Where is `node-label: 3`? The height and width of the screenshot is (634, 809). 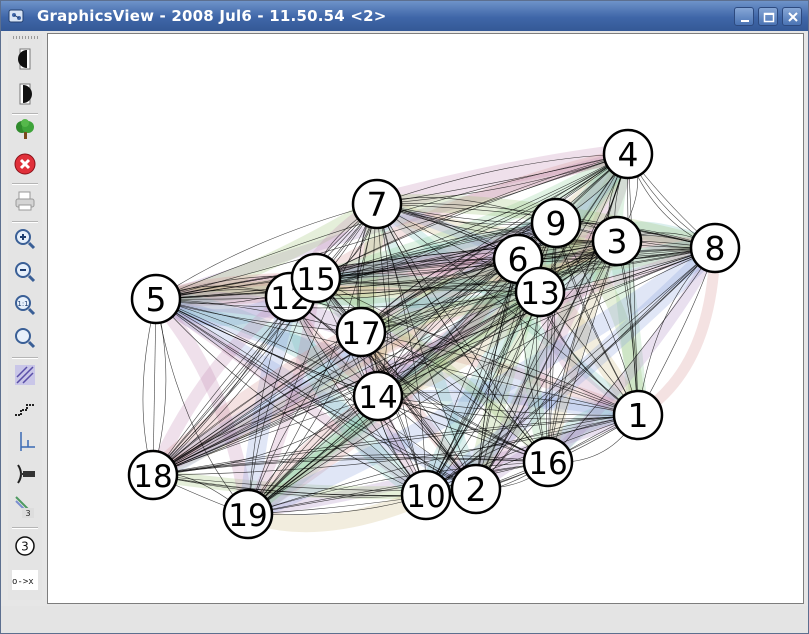
node-label: 3 is located at coordinates (617, 241).